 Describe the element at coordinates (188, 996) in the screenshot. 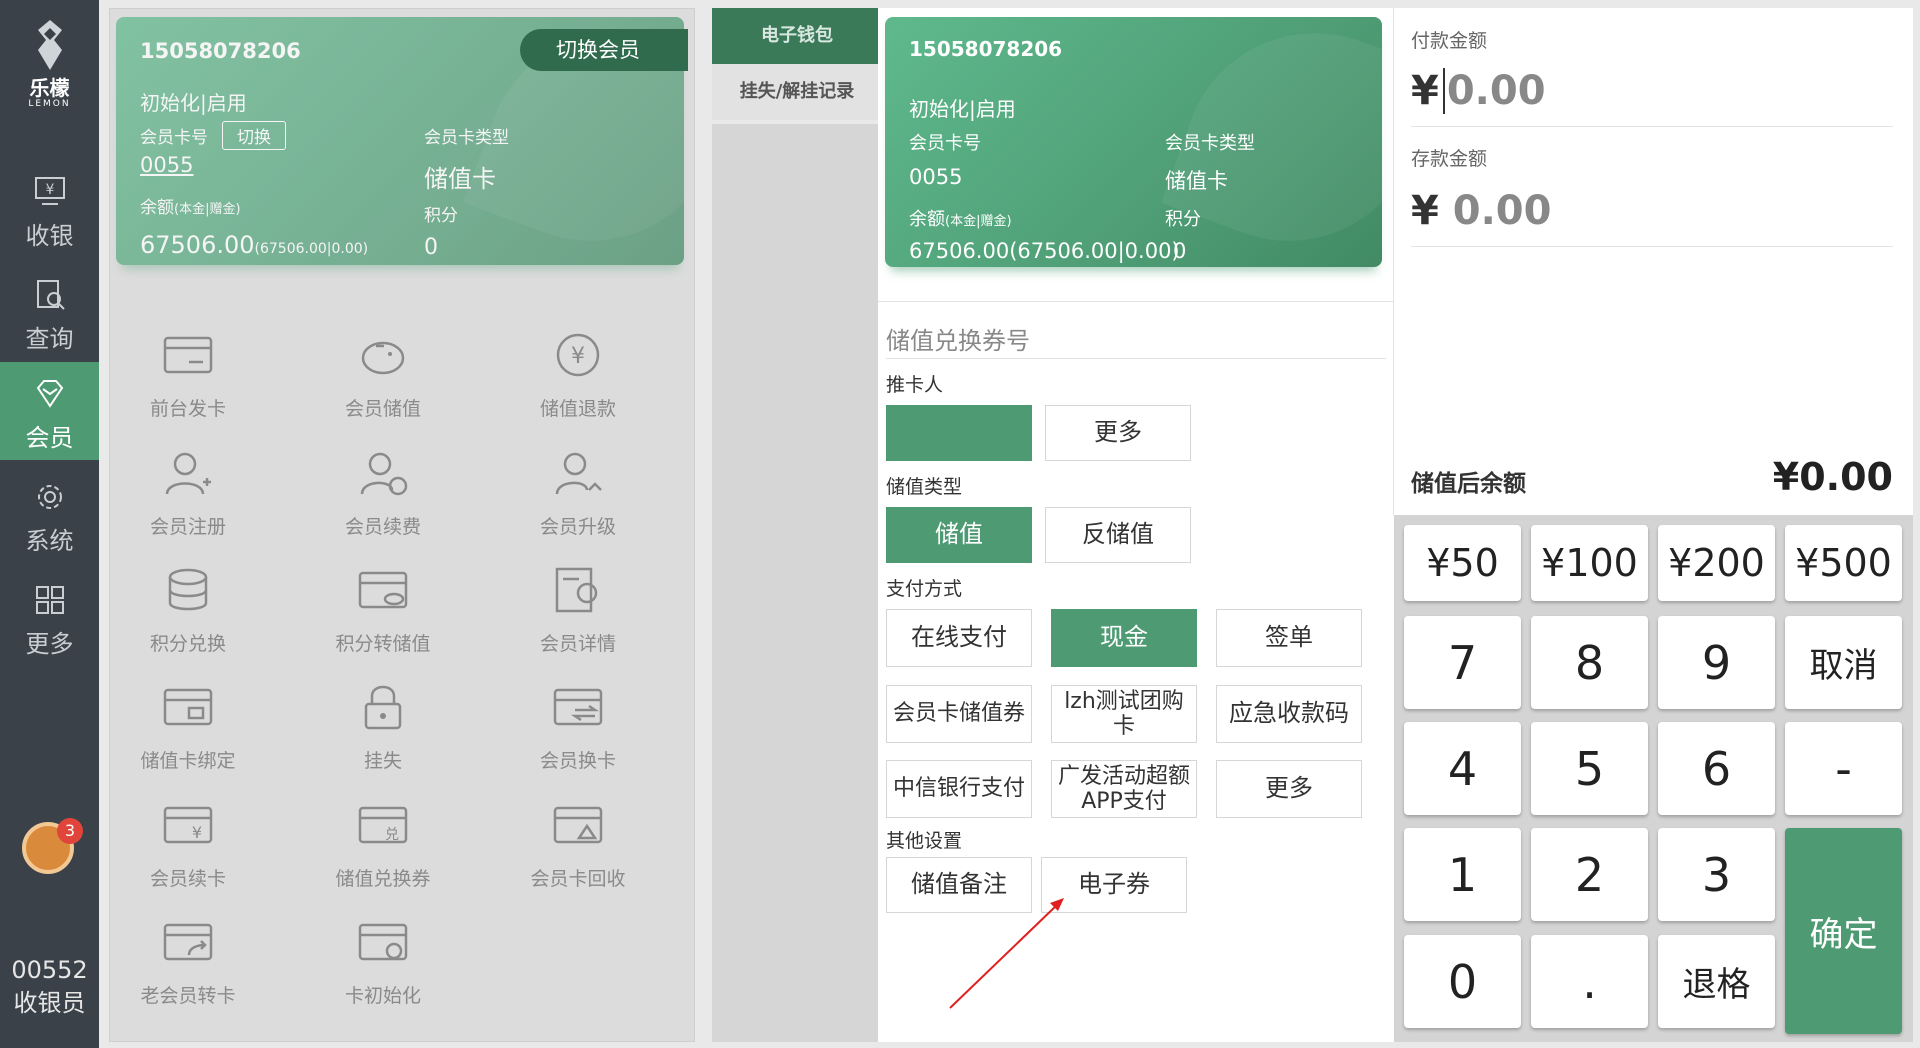

I see `function-label: 老会员转卡` at that location.